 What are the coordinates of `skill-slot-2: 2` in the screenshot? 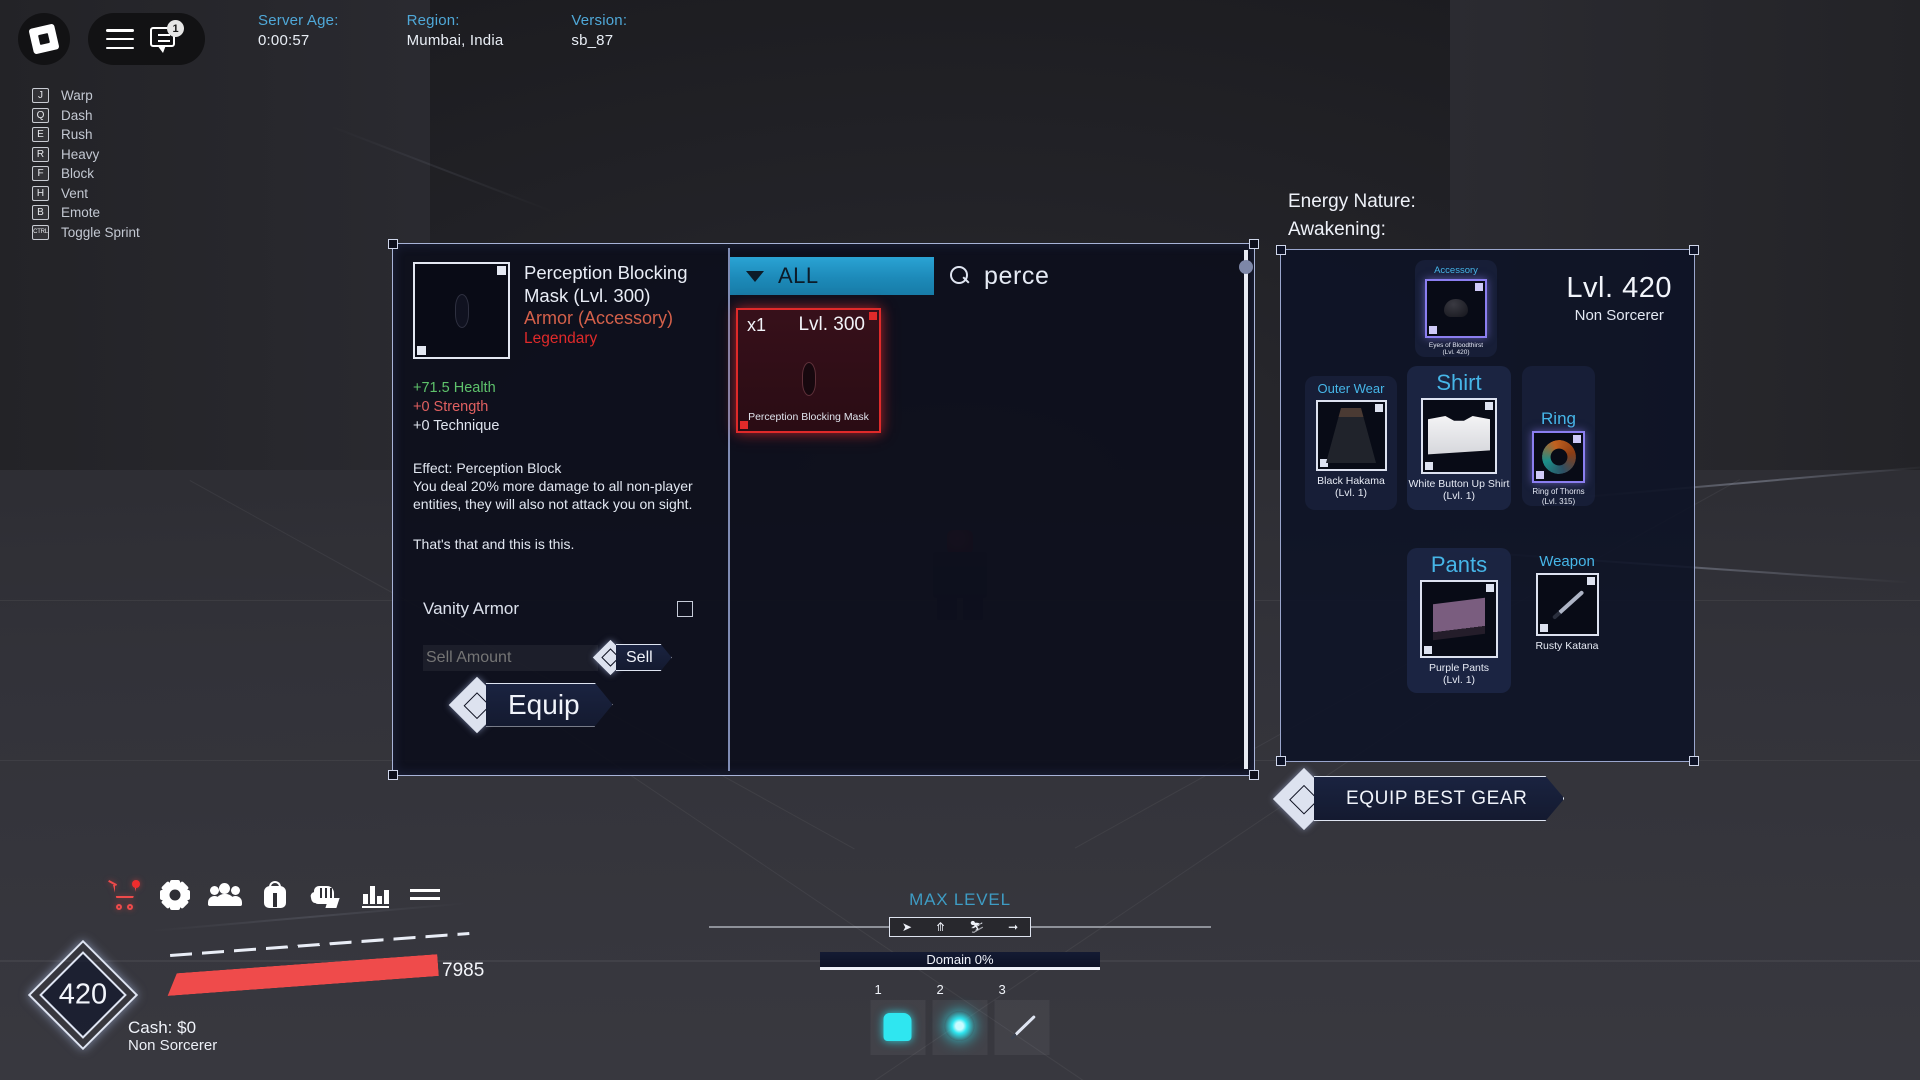 It's located at (960, 1018).